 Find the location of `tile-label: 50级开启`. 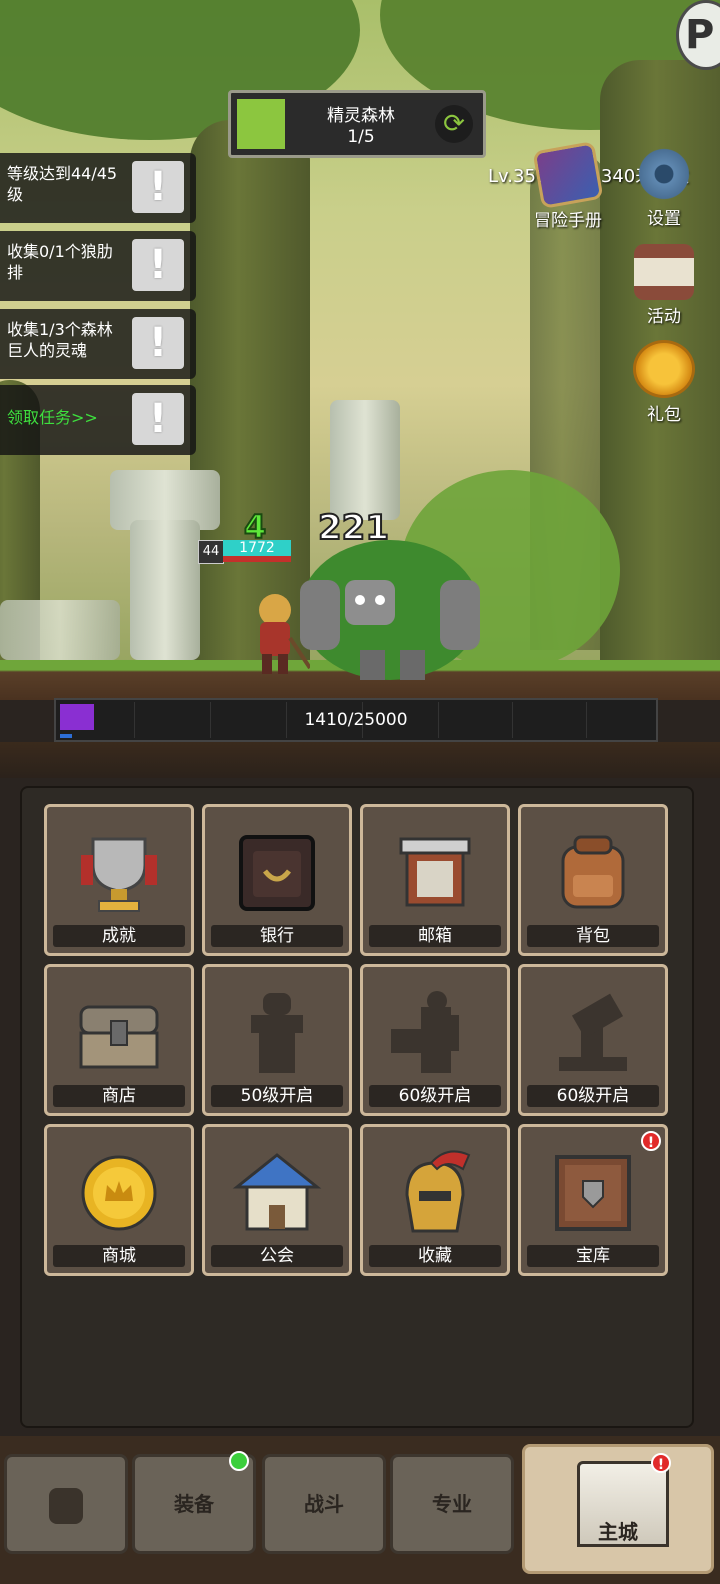

tile-label: 50级开启 is located at coordinates (277, 1096).